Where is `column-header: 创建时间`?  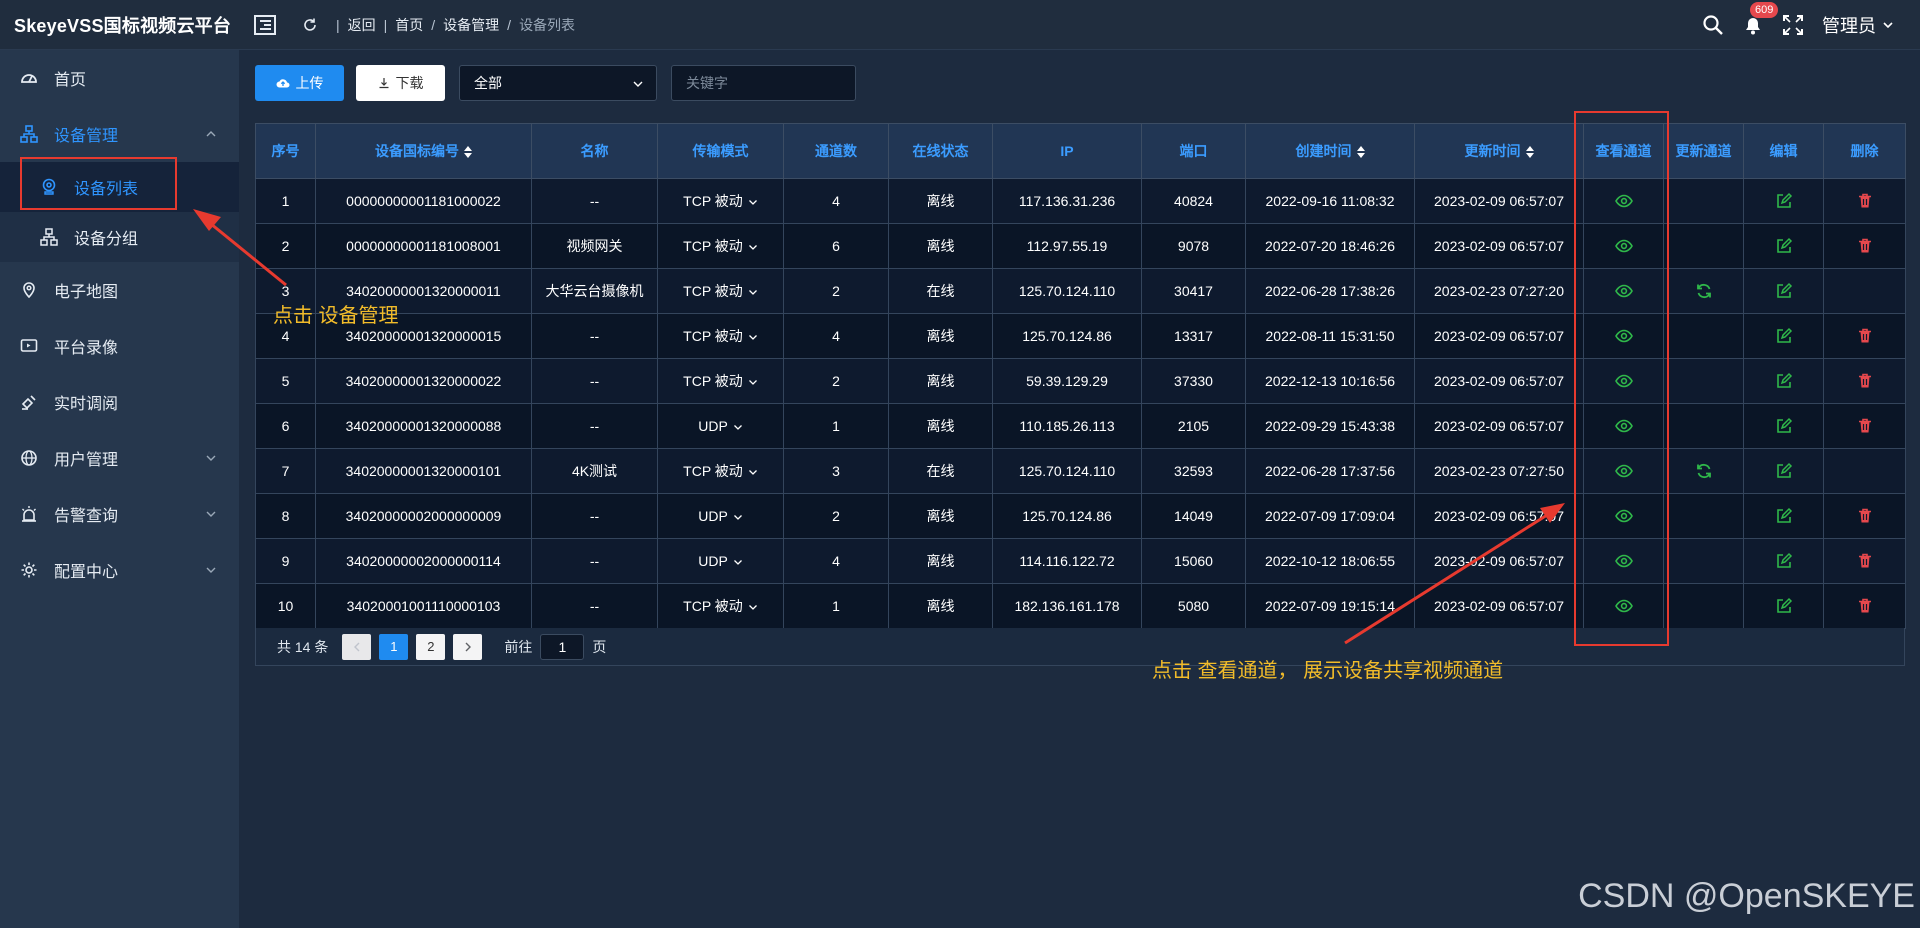
column-header: 创建时间 is located at coordinates (1330, 151).